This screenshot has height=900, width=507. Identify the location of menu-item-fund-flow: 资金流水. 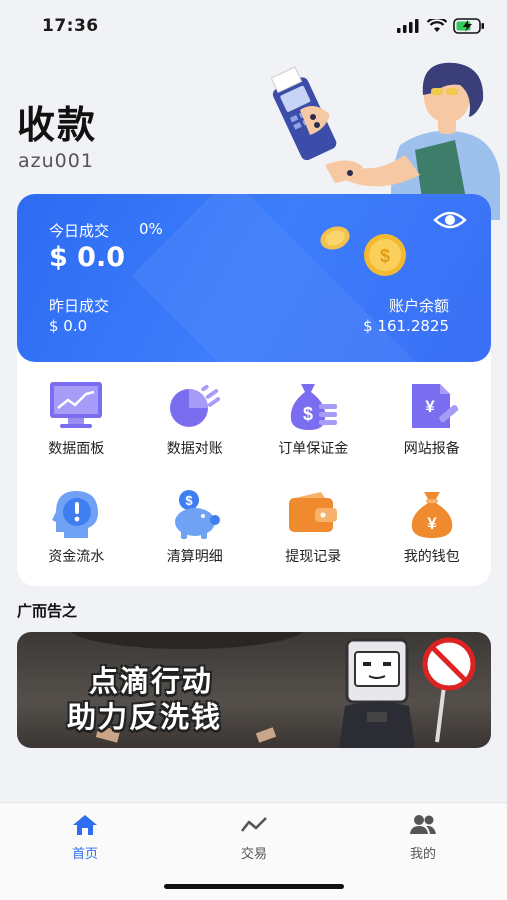
(76, 527).